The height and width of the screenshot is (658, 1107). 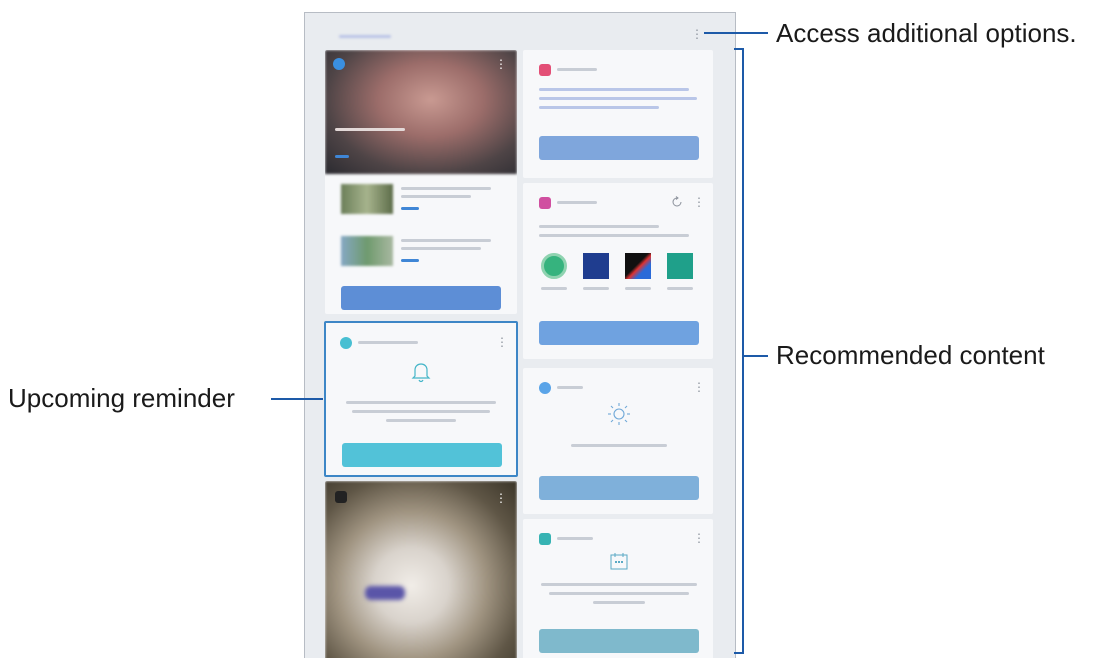 I want to click on watch-more-button, so click(x=421, y=298).